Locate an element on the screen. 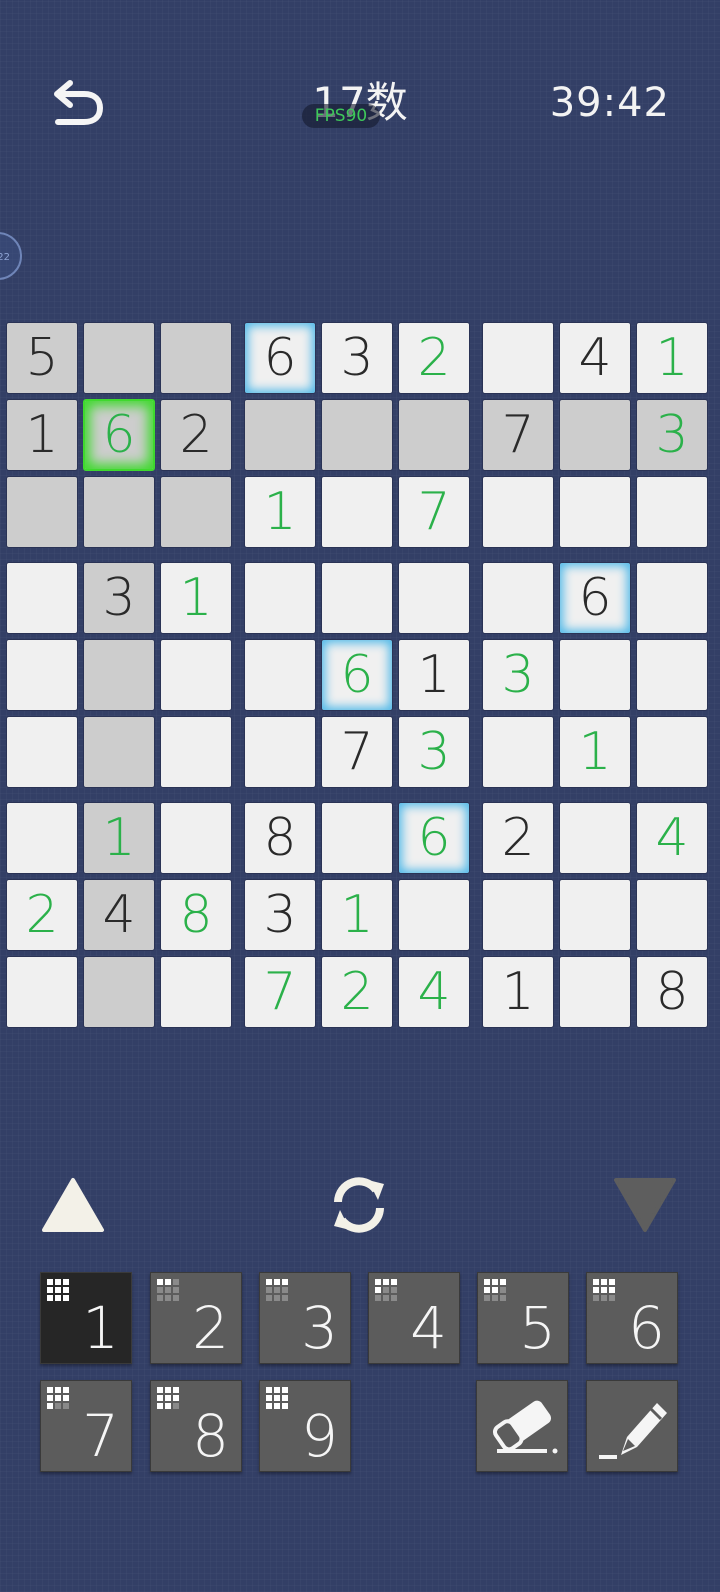  cell-r9c3 is located at coordinates (196, 992).